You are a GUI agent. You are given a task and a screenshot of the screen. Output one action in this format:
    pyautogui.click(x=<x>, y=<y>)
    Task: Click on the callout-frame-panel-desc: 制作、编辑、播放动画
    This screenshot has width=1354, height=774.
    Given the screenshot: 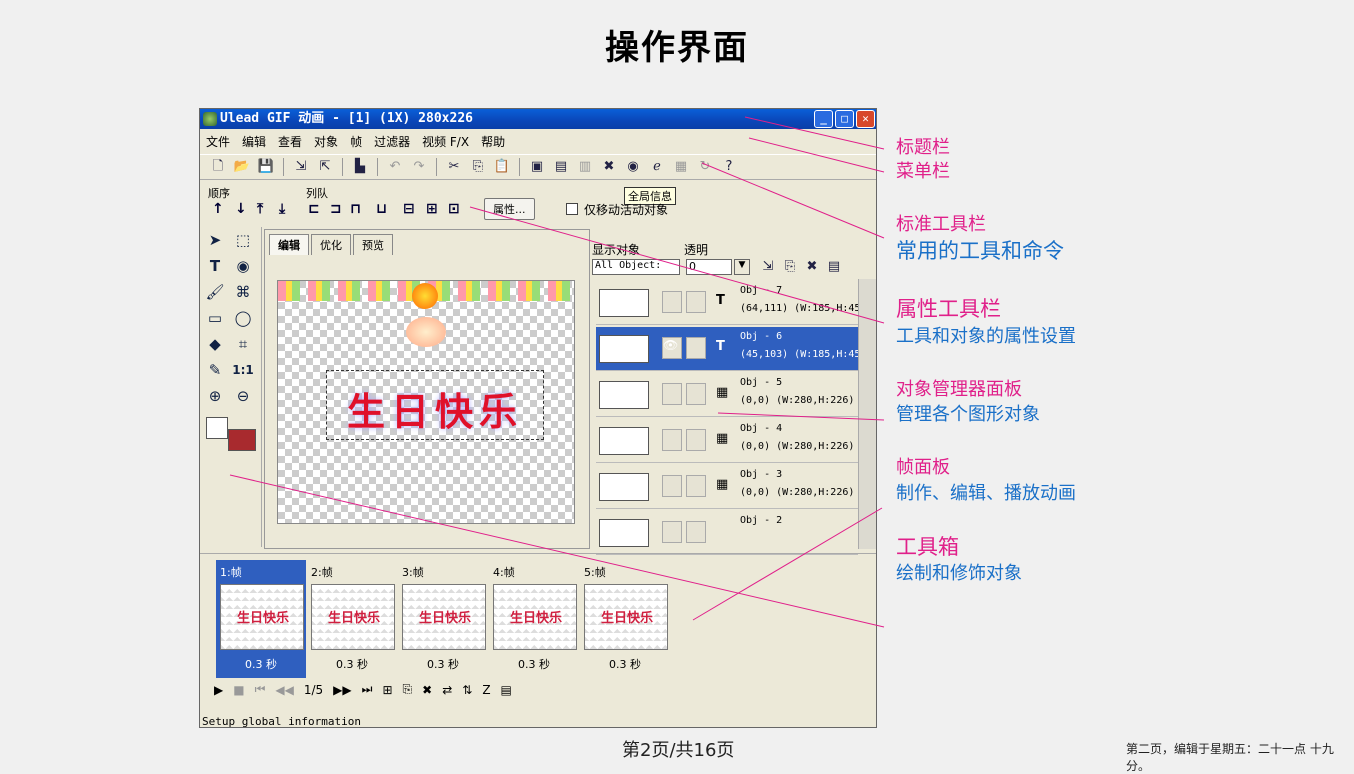 What is the action you would take?
    pyautogui.click(x=986, y=493)
    